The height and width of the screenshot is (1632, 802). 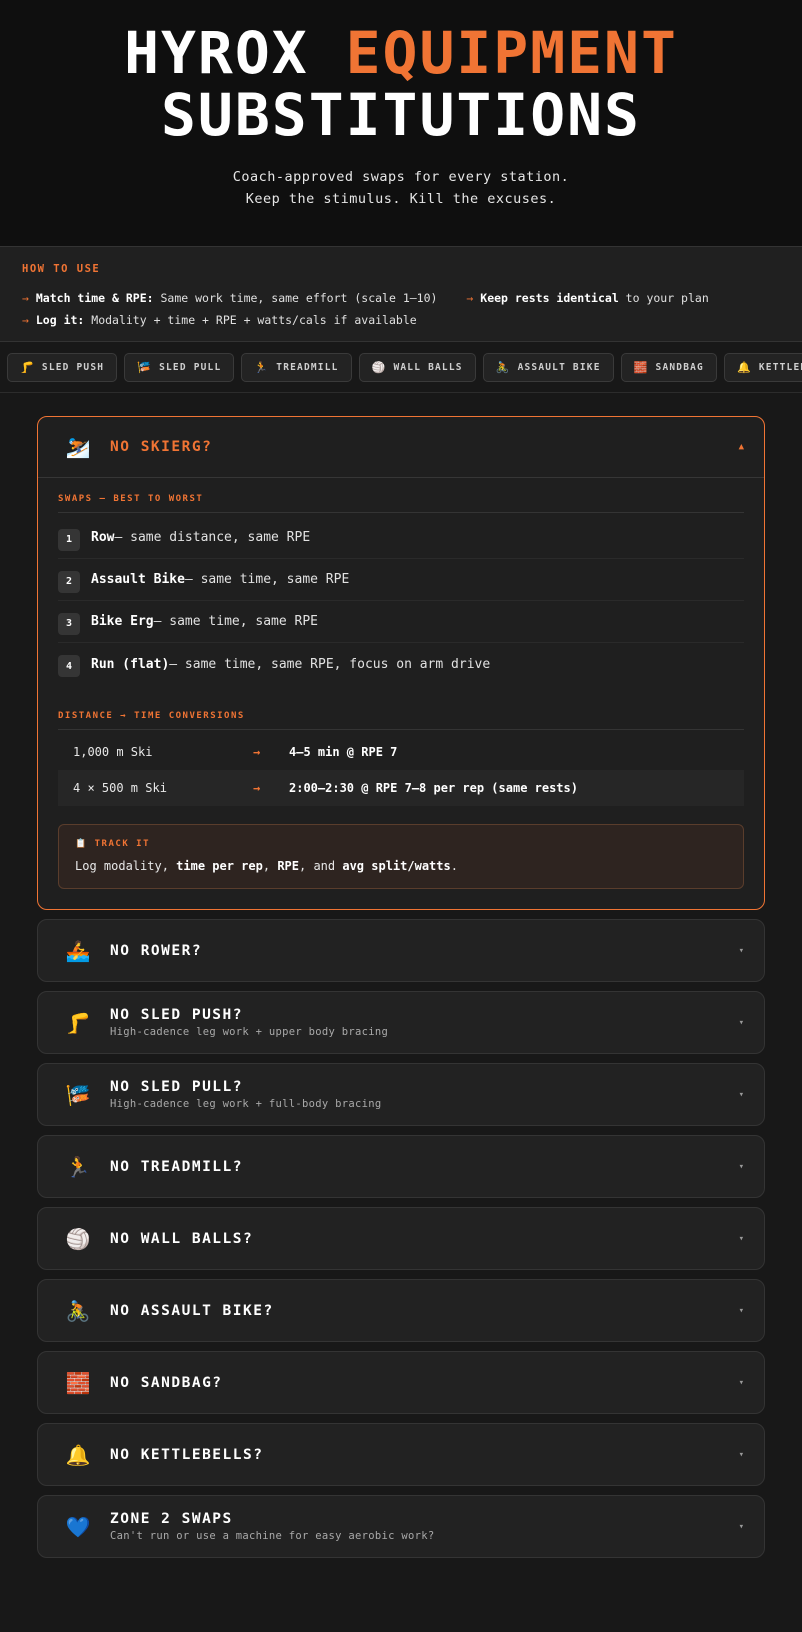 What do you see at coordinates (78, 1526) in the screenshot?
I see `blue-heart-icon: 💙` at bounding box center [78, 1526].